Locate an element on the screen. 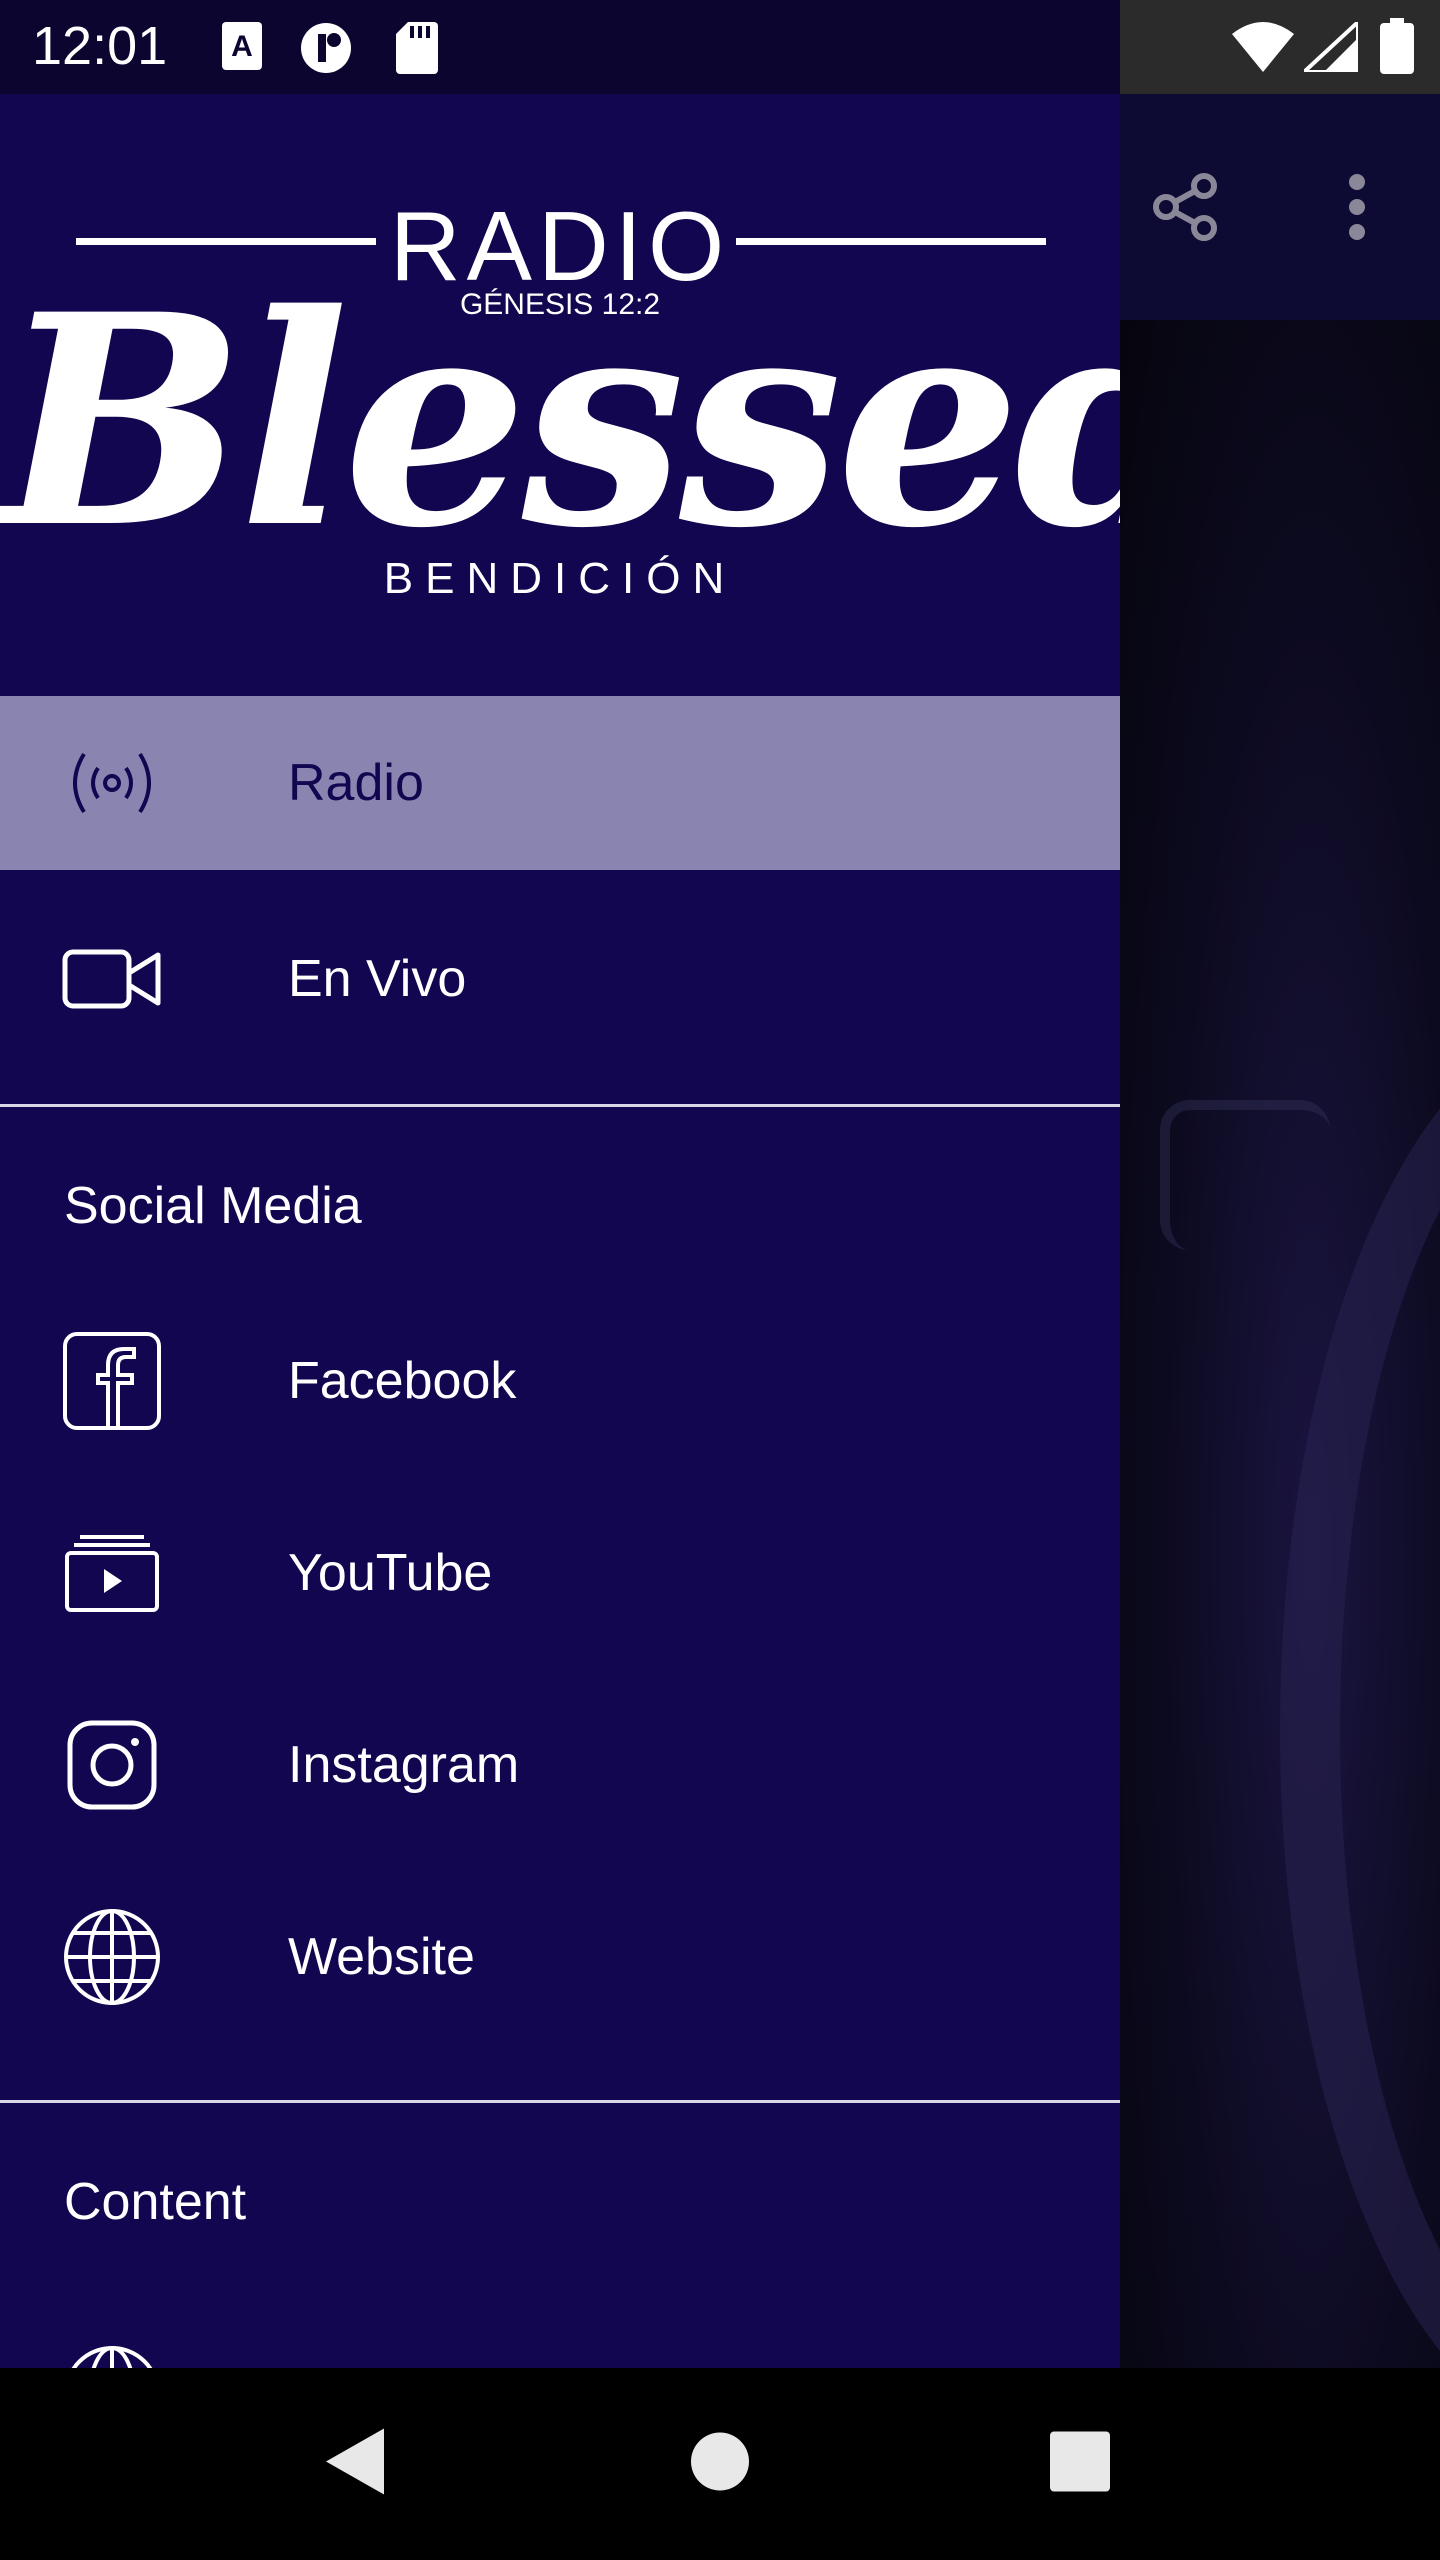  status-bar: 12:01 A is located at coordinates (720, 47).